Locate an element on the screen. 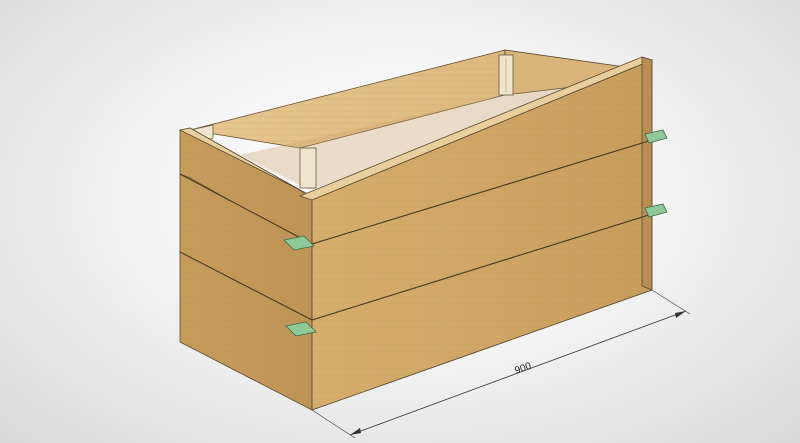 This screenshot has height=443, width=800. front-left-corner-post is located at coordinates (308, 168).